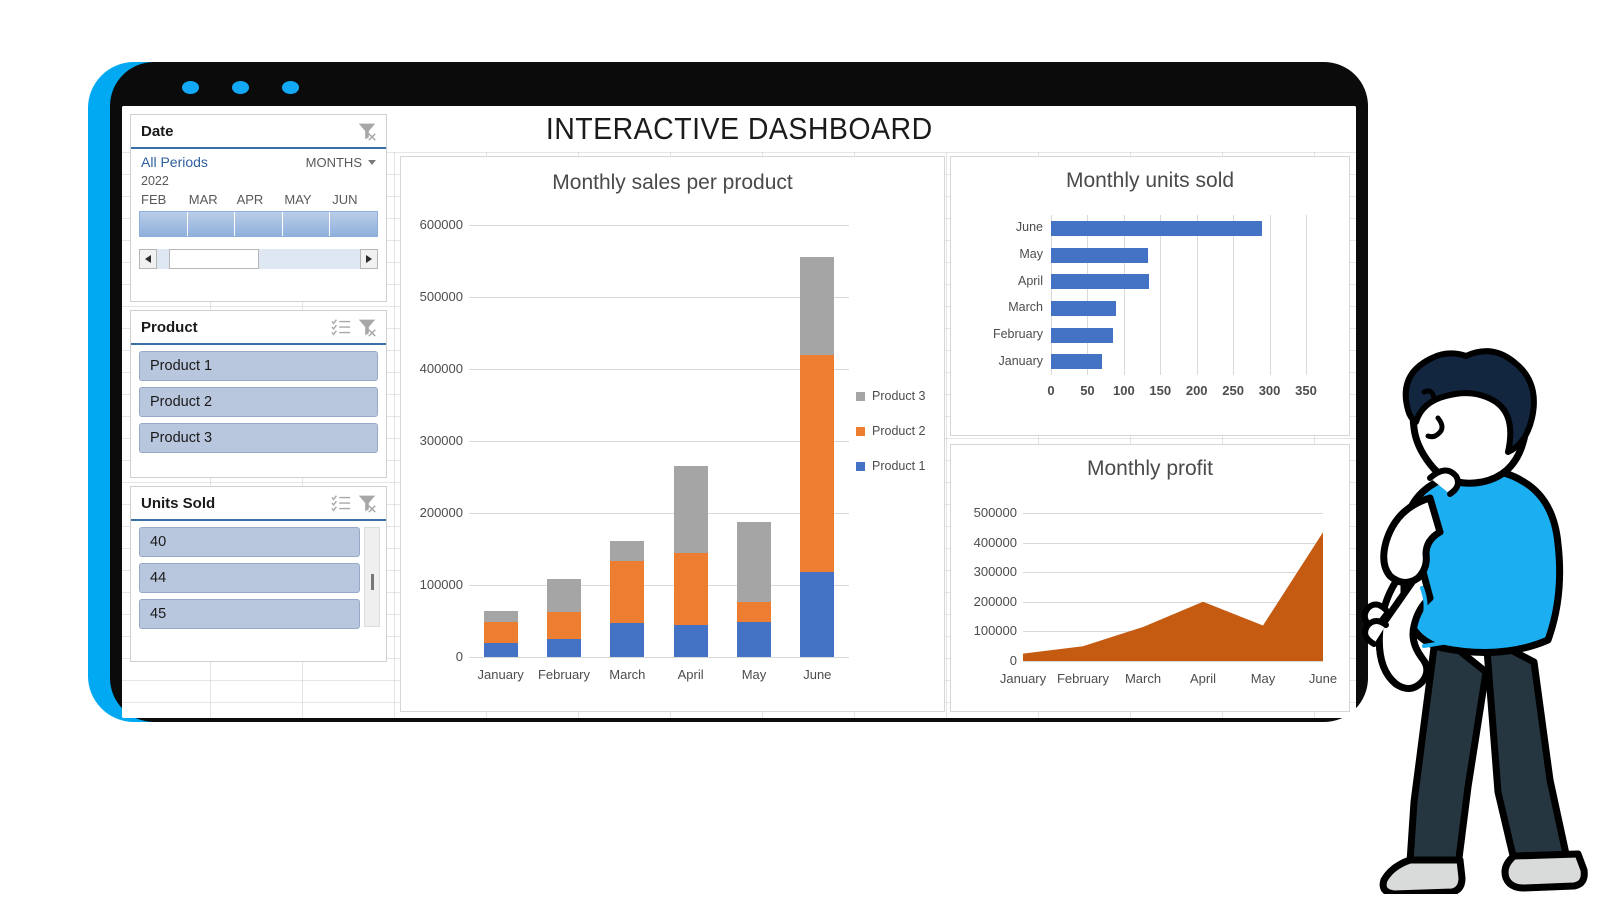 The image size is (1600, 900). I want to click on month-tick: APR, so click(259, 199).